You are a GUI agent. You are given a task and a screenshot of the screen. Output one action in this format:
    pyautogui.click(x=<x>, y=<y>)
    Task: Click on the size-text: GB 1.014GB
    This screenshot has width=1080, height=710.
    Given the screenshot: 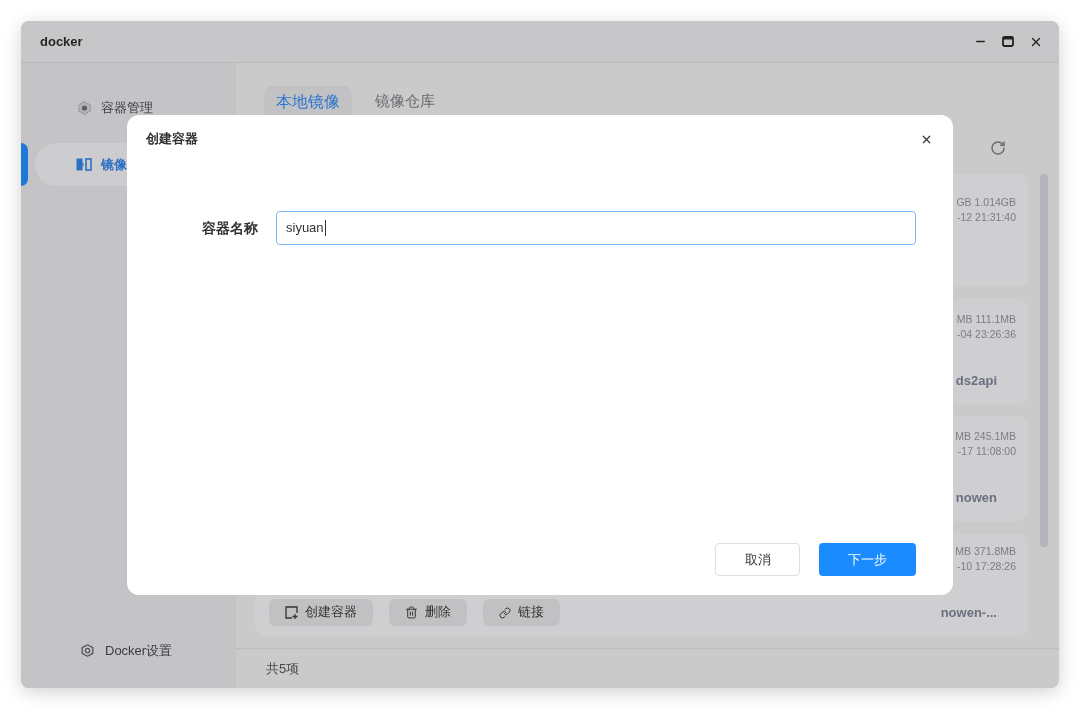 What is the action you would take?
    pyautogui.click(x=986, y=202)
    